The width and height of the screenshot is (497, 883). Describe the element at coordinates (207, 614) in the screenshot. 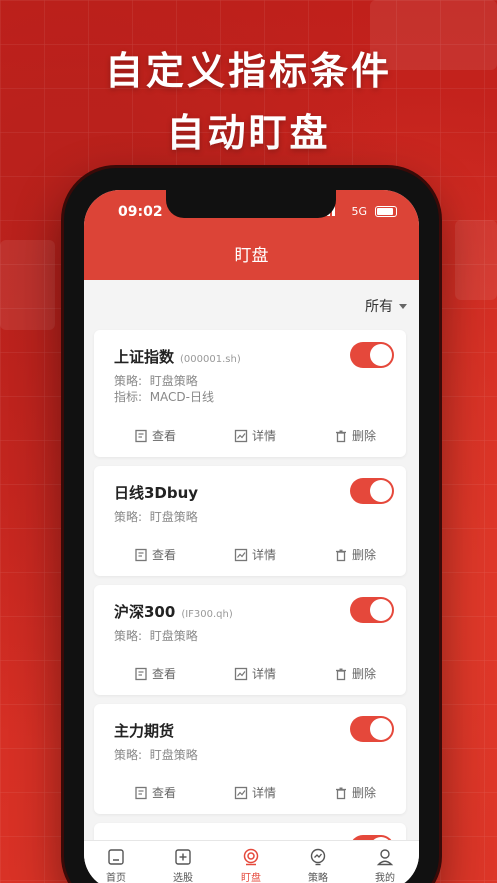

I see `card-code: (IF300.qh)` at that location.